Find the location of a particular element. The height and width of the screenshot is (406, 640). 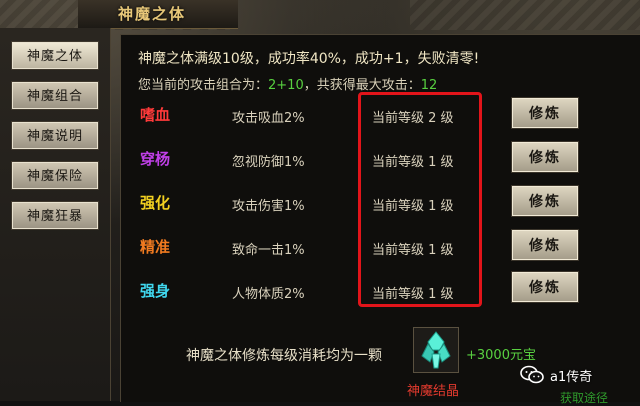

frame-ornament-right is located at coordinates (525, 15).